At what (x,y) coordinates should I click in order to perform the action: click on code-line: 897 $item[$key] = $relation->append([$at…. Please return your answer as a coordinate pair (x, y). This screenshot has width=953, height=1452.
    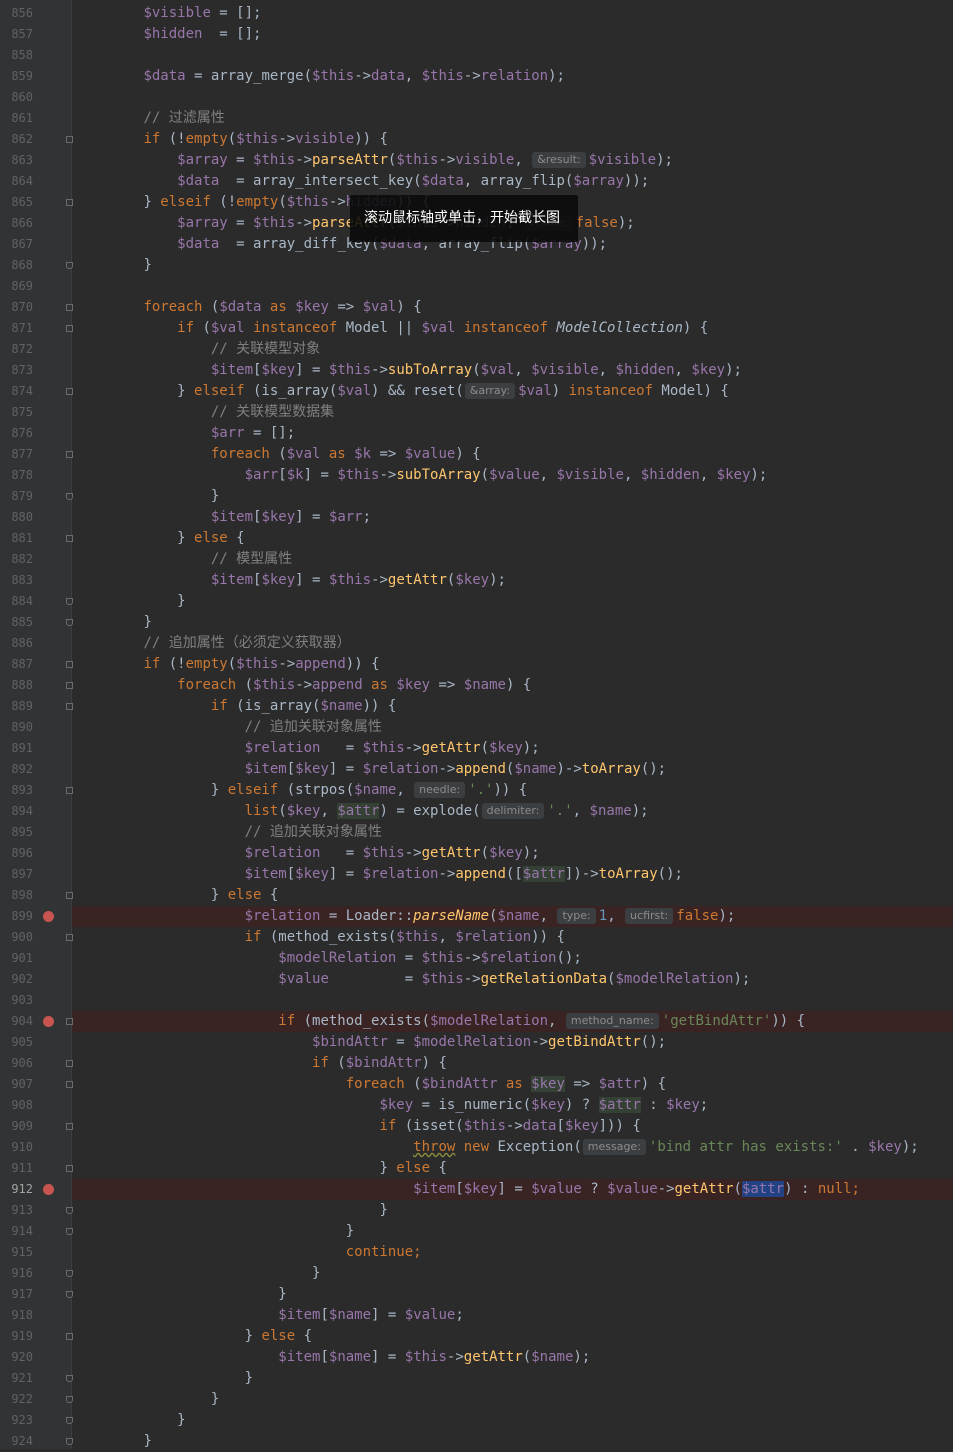
    Looking at the image, I should click on (476, 874).